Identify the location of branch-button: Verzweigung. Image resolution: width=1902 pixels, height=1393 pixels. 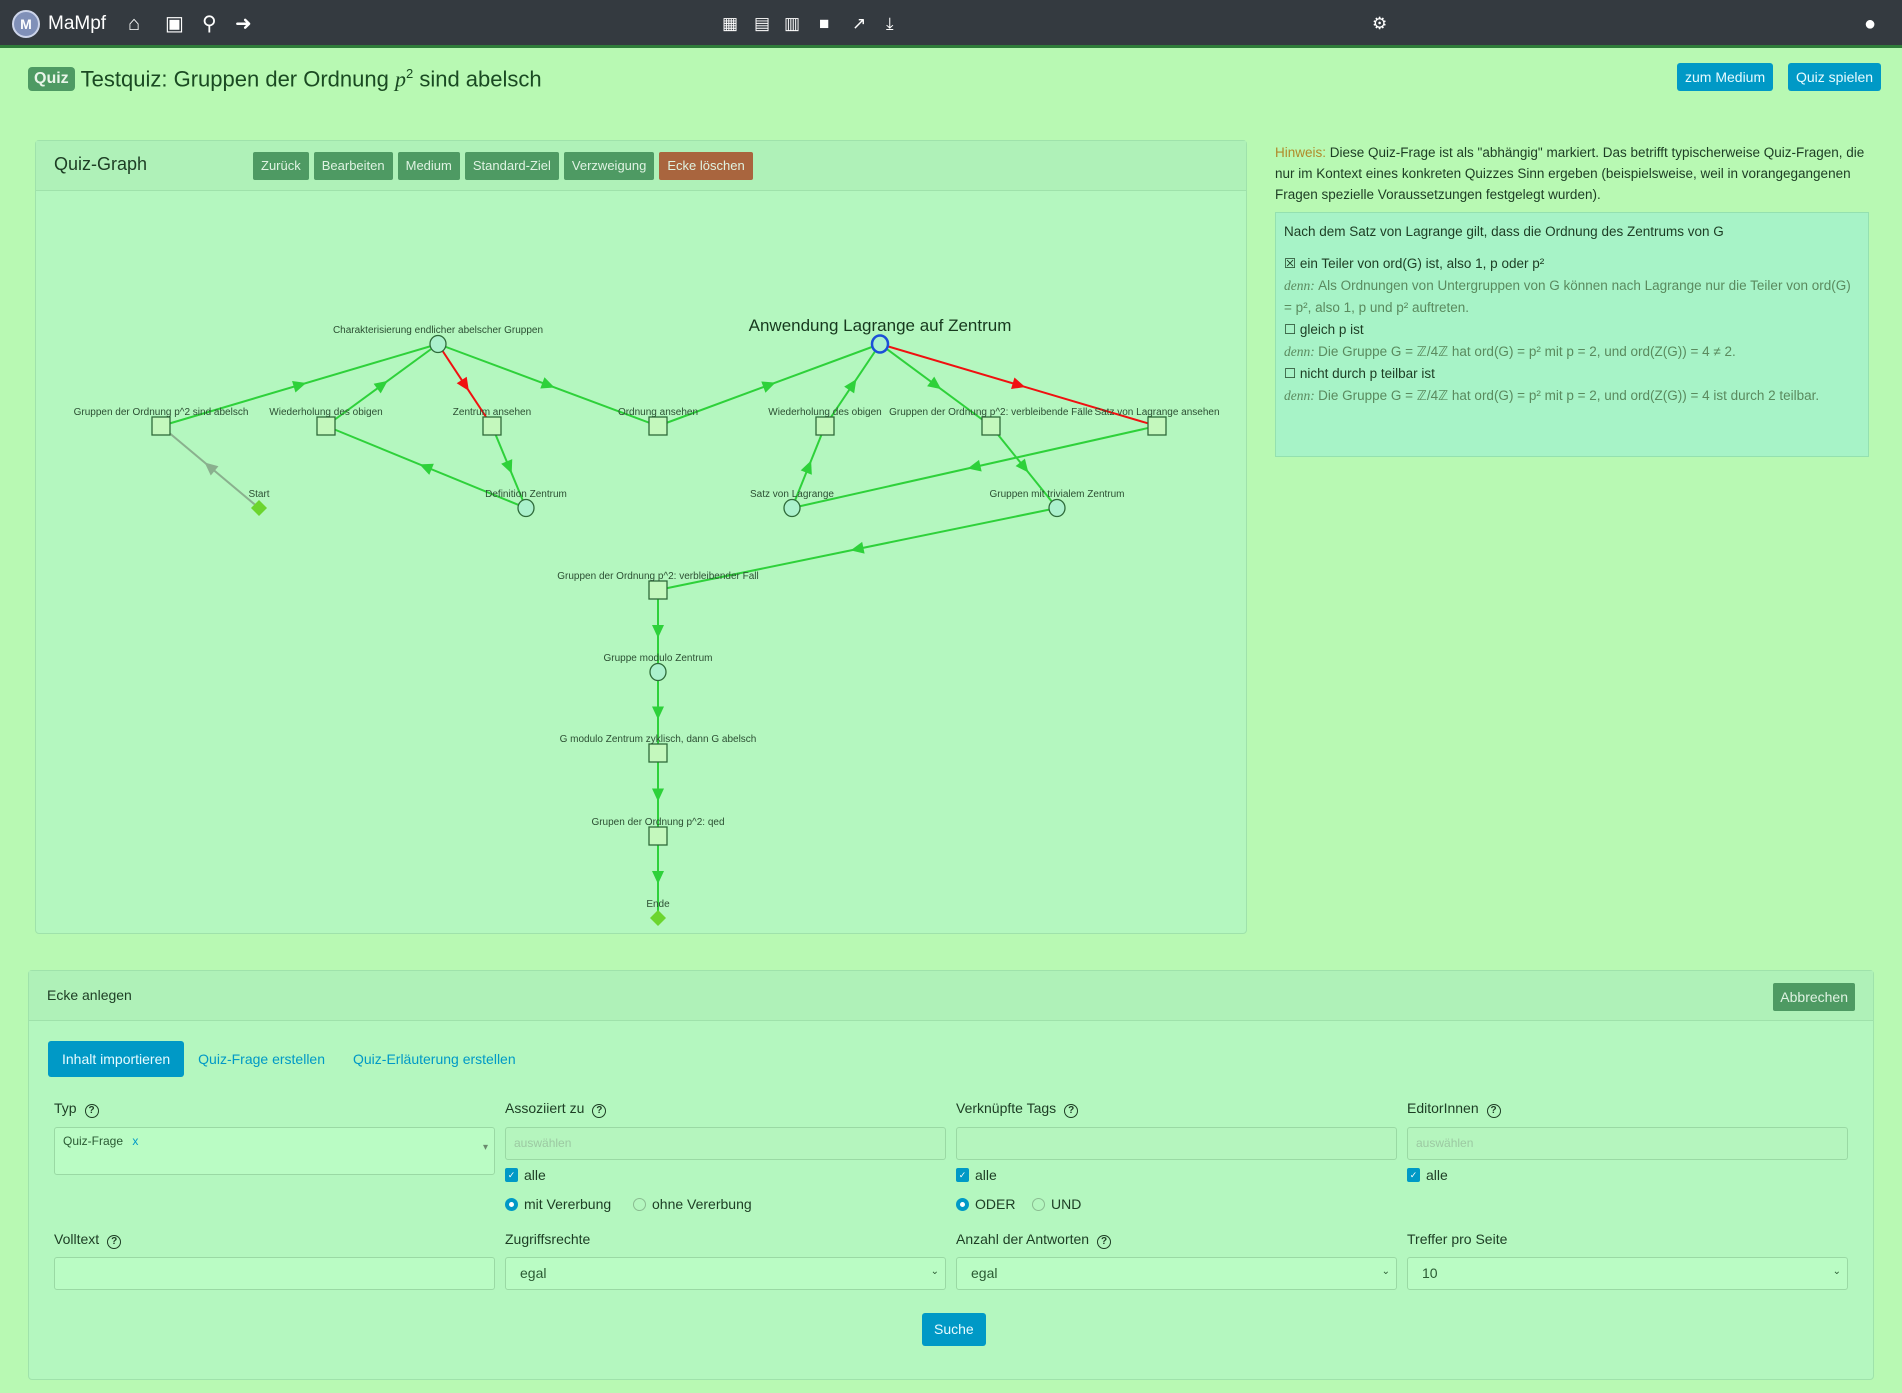
(609, 166).